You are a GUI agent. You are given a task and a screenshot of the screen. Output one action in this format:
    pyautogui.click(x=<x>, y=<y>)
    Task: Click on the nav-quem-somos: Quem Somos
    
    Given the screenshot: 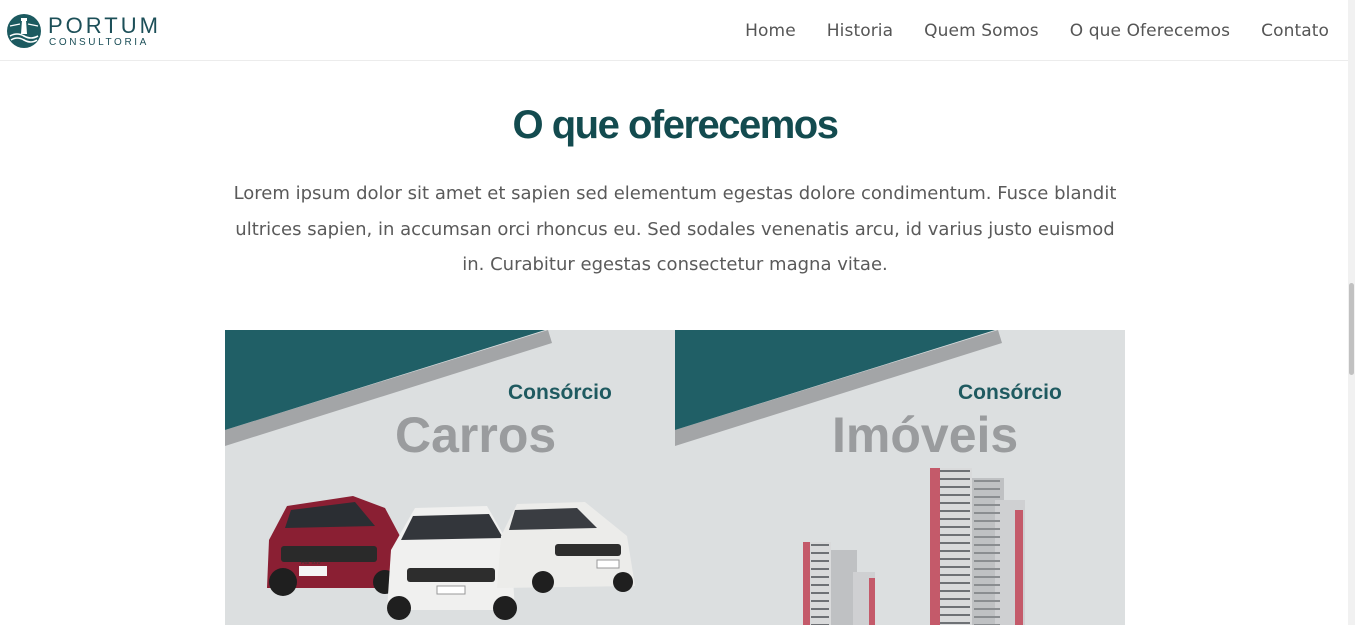 What is the action you would take?
    pyautogui.click(x=981, y=31)
    